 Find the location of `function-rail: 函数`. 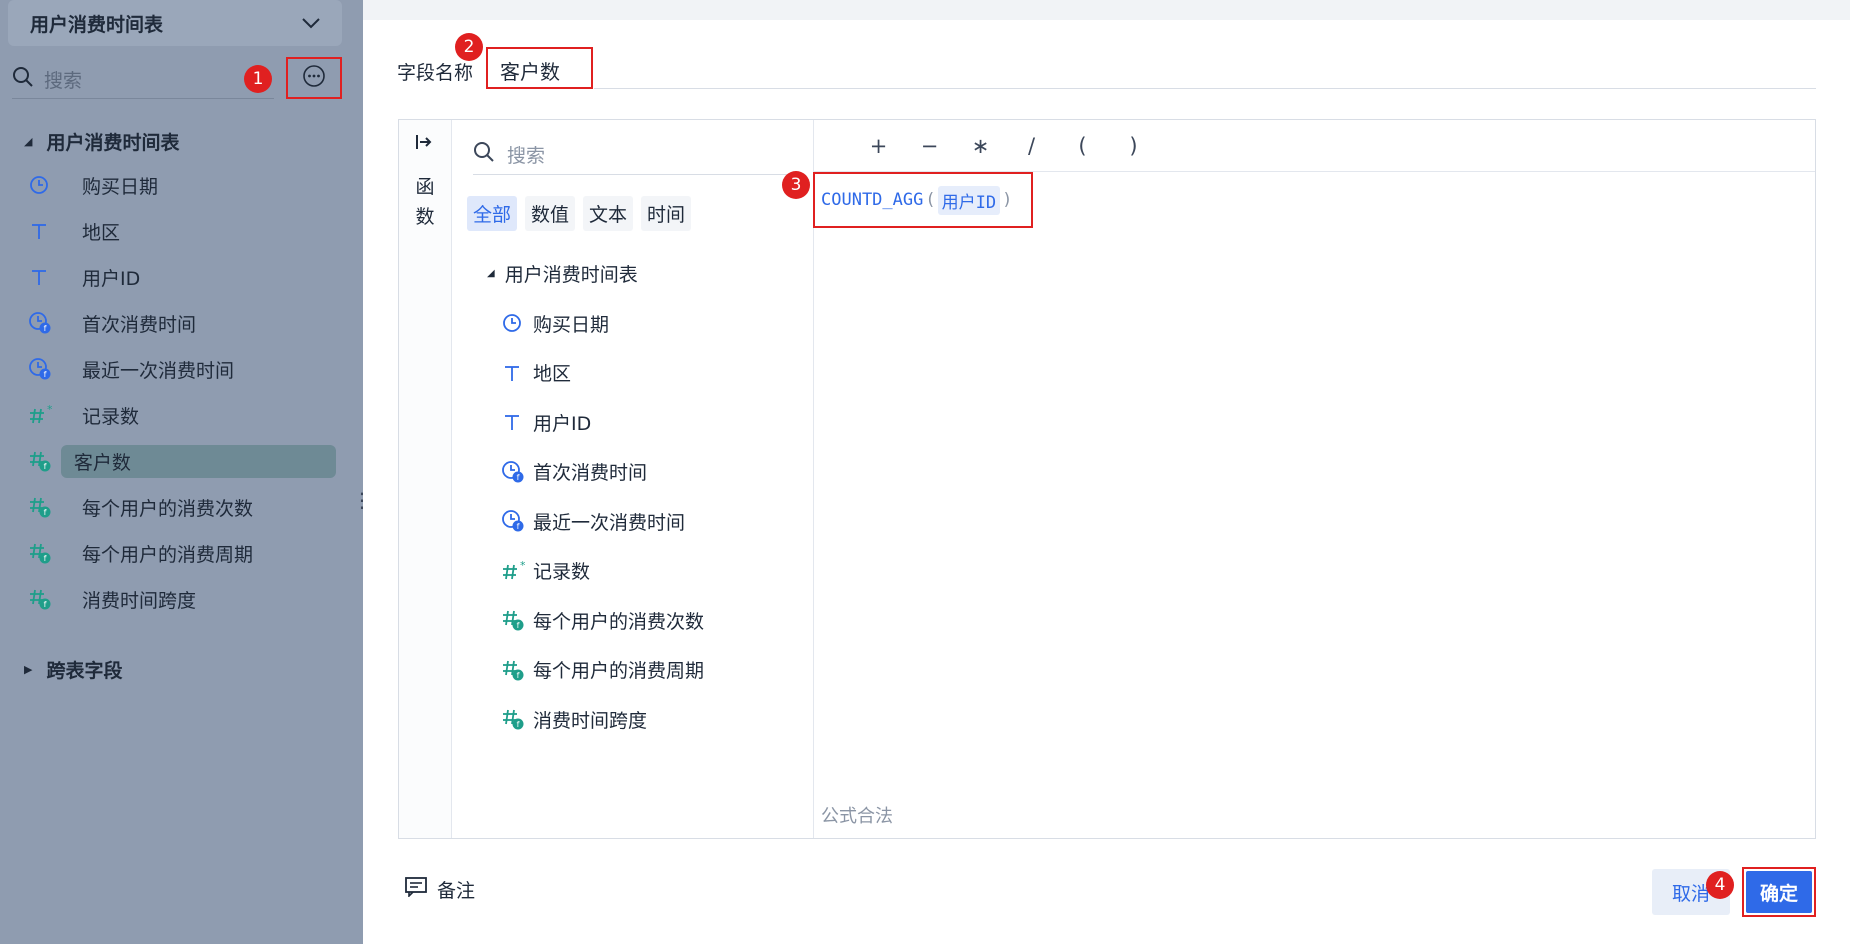

function-rail: 函数 is located at coordinates (425, 479).